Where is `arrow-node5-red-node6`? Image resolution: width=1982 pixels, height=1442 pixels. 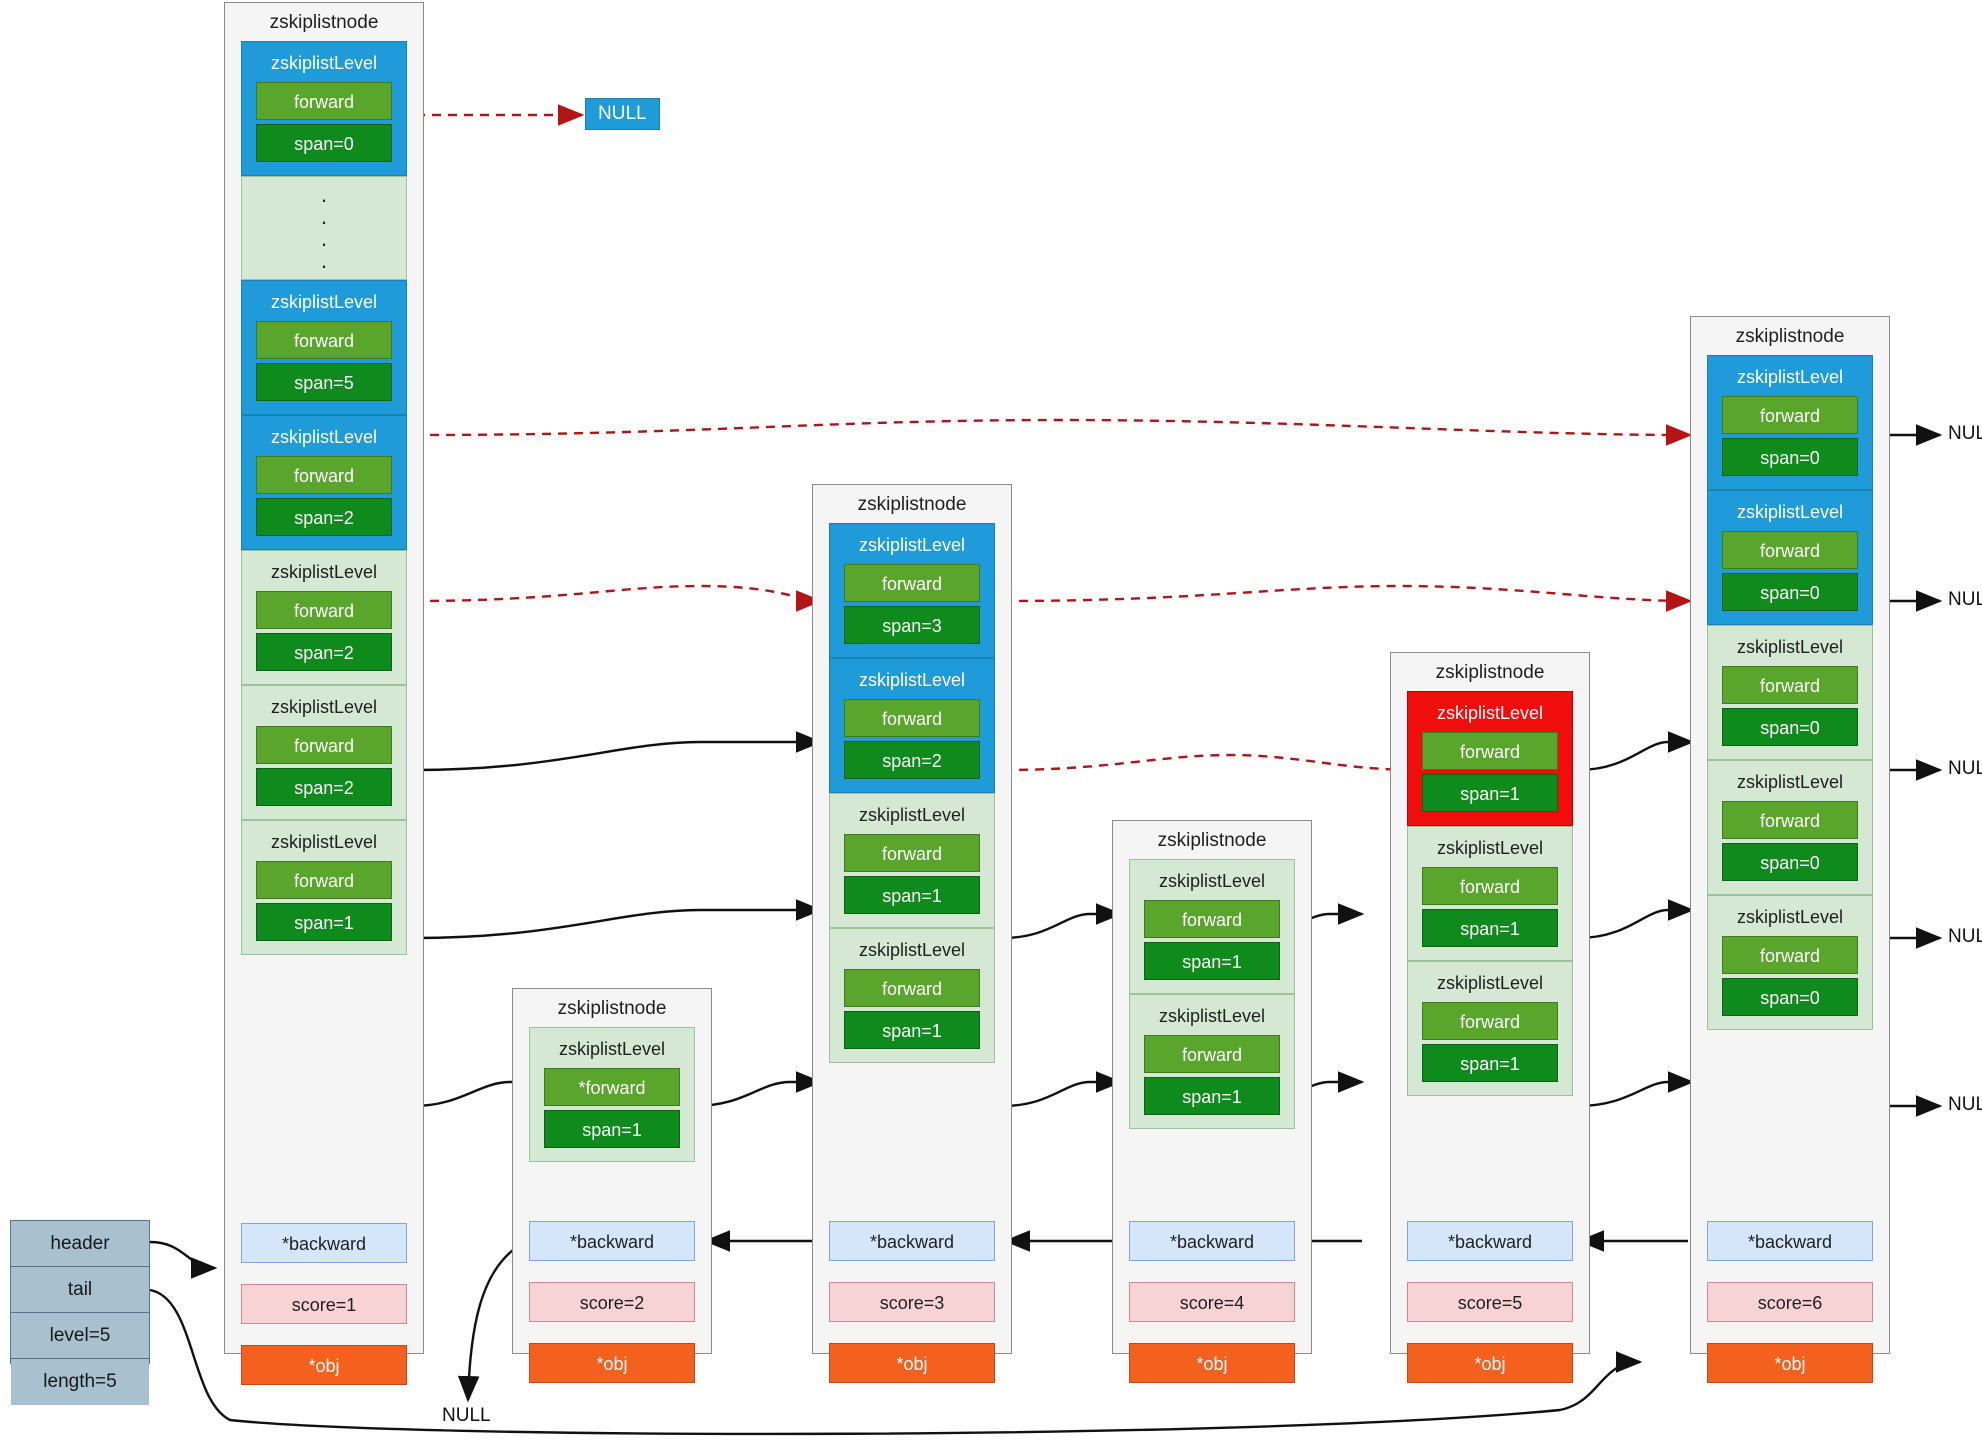
arrow-node5-red-node6 is located at coordinates (1636, 751).